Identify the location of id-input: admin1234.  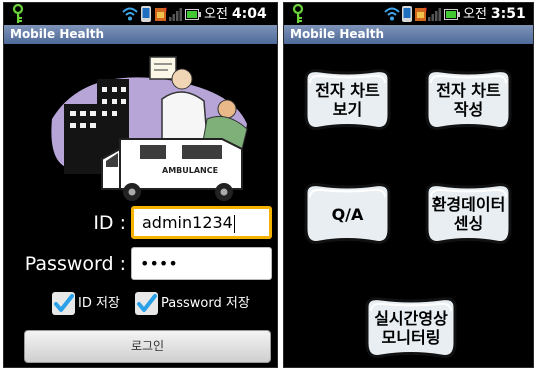
(201, 222).